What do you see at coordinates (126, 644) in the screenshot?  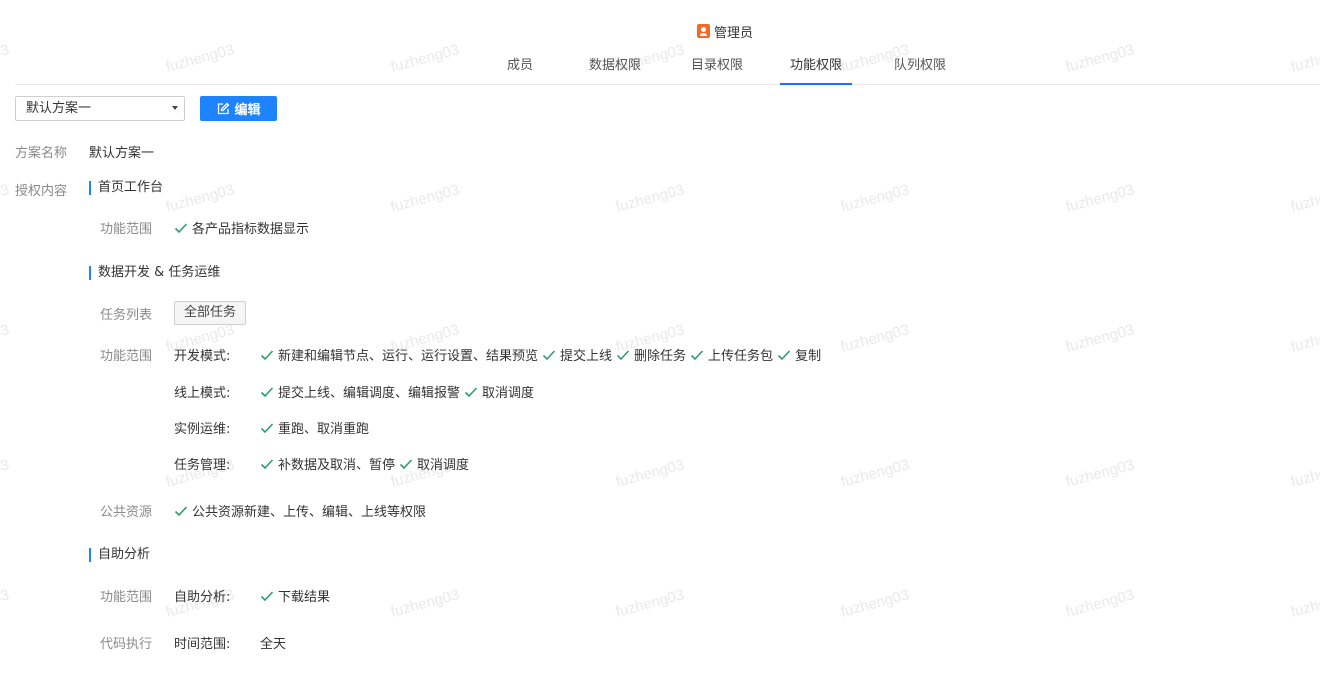 I see `code-exec-label: 代码执行` at bounding box center [126, 644].